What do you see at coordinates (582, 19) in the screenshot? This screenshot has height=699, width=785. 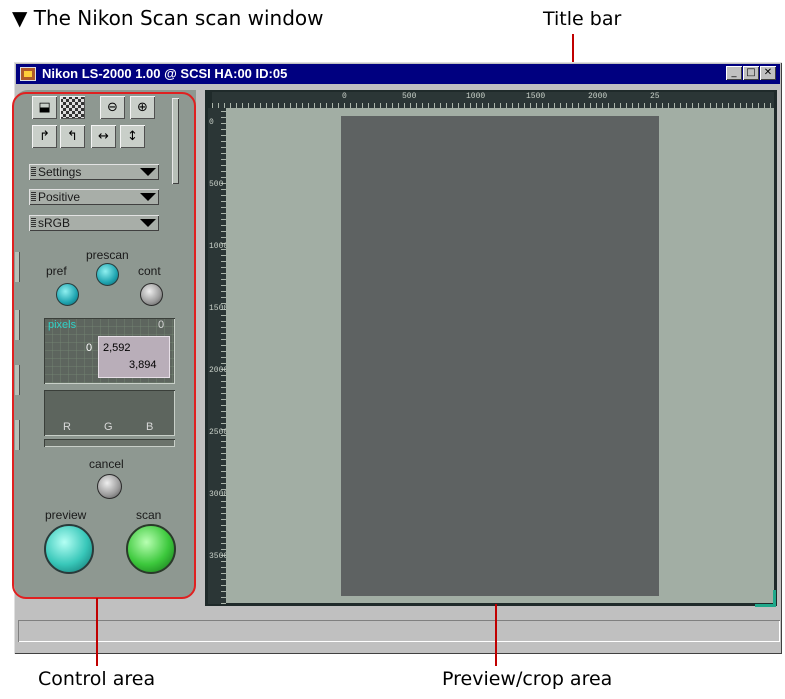 I see `caption-title-bar: Title bar` at bounding box center [582, 19].